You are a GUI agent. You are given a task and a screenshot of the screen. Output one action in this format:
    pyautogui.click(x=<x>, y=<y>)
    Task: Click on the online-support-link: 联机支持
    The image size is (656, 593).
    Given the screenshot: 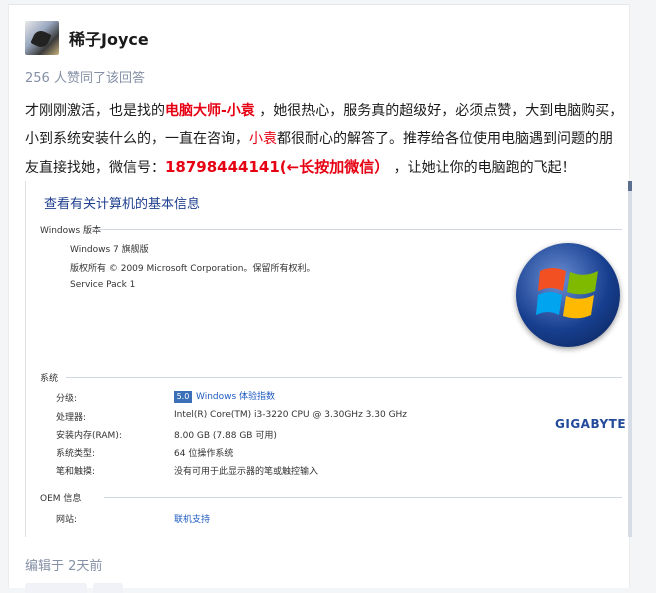 What is the action you would take?
    pyautogui.click(x=192, y=518)
    